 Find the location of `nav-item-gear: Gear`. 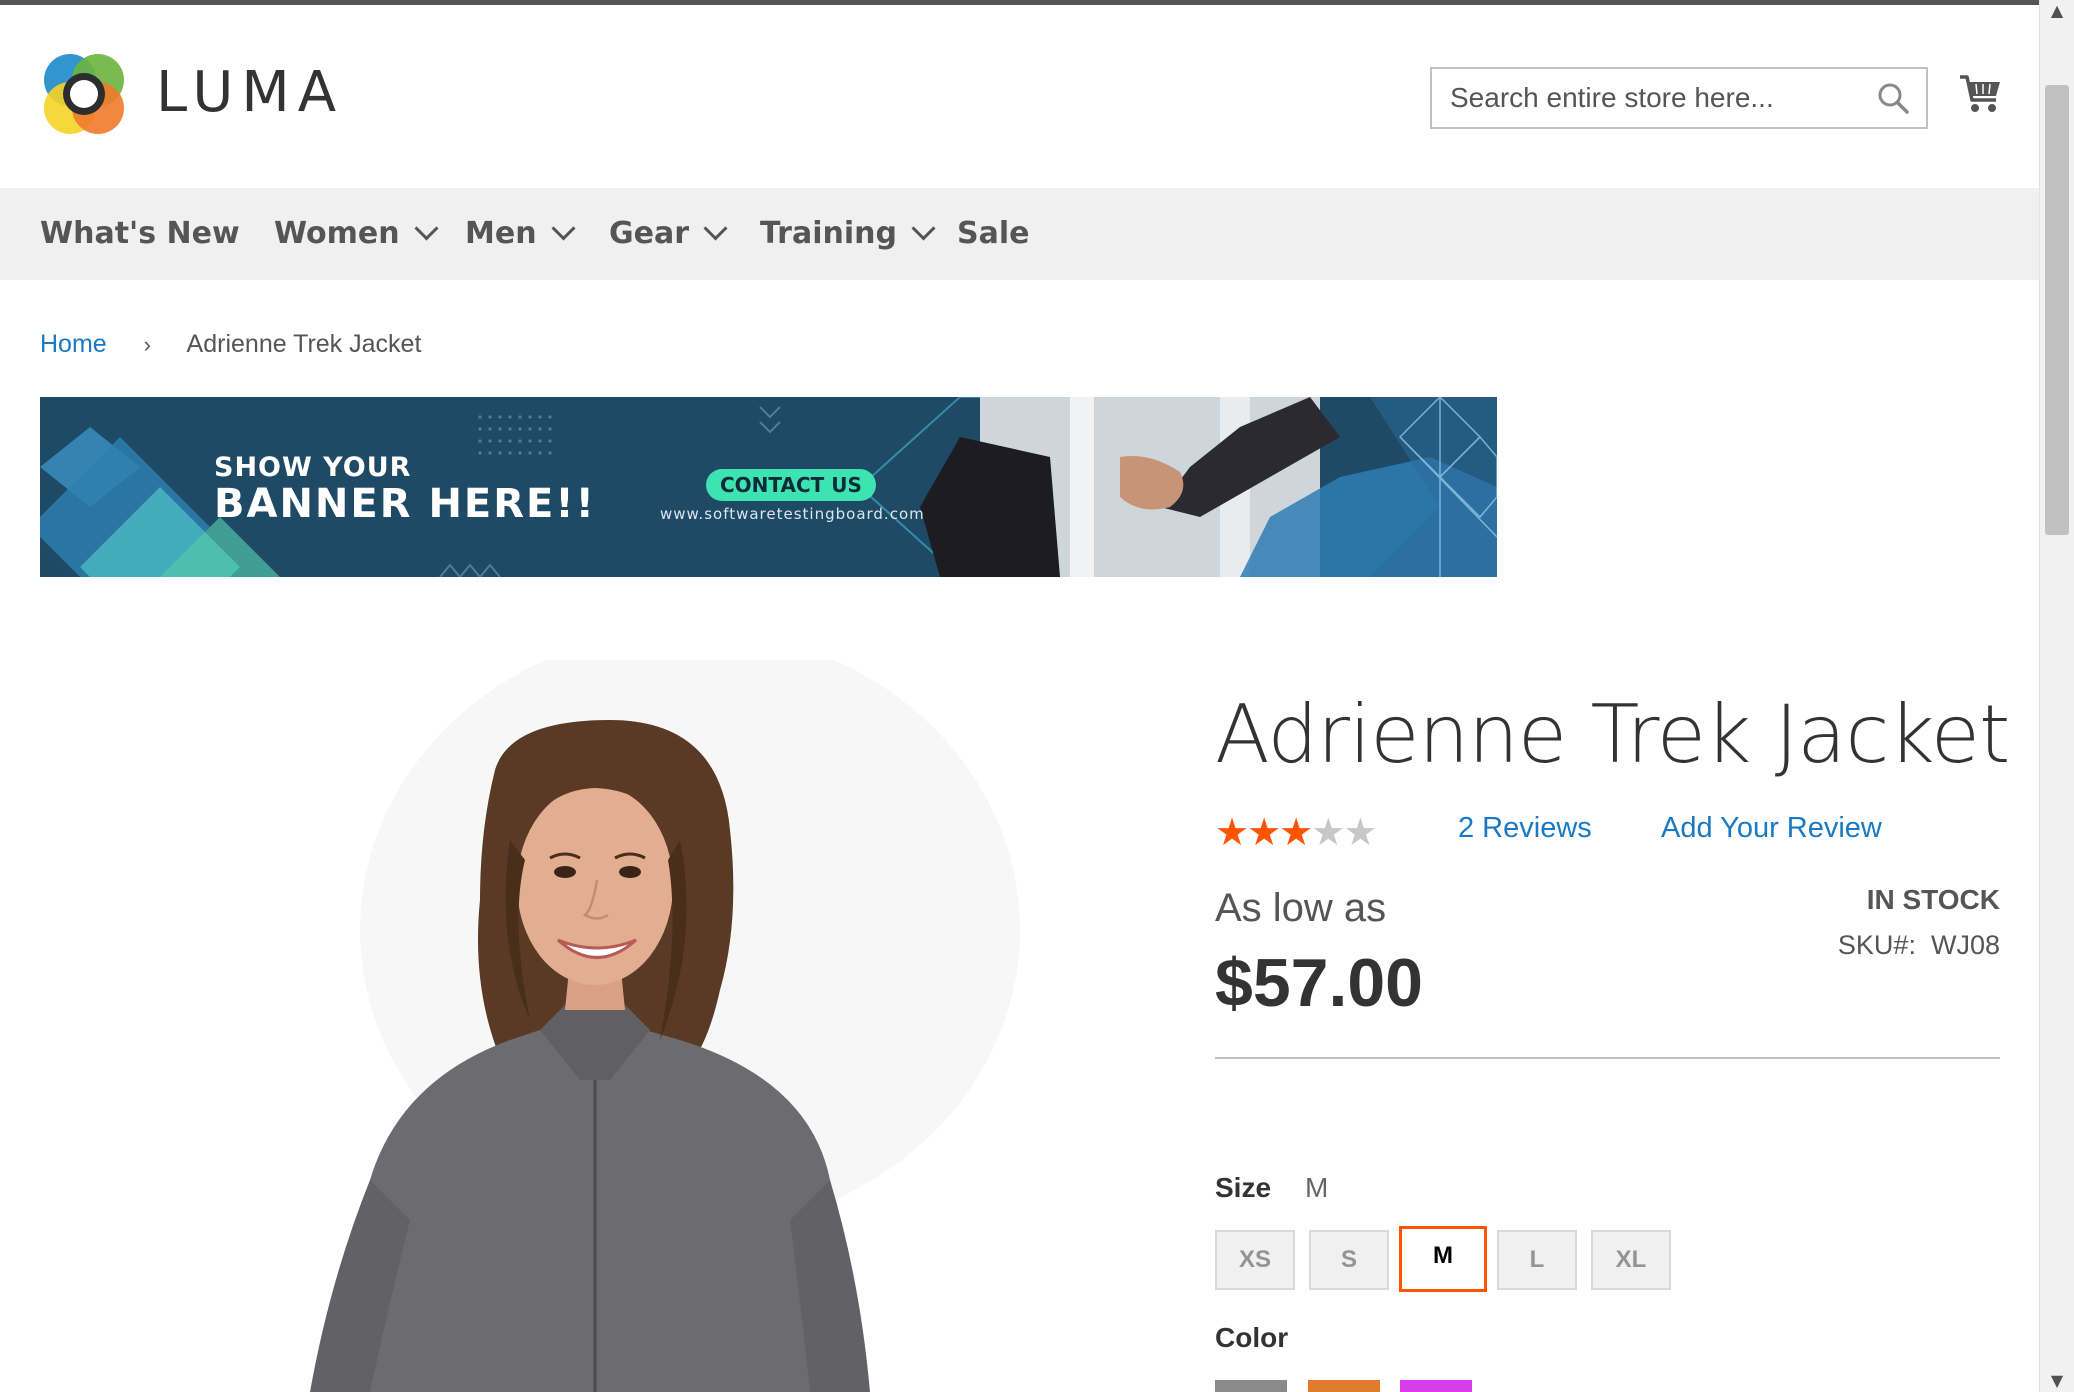

nav-item-gear: Gear is located at coordinates (668, 234).